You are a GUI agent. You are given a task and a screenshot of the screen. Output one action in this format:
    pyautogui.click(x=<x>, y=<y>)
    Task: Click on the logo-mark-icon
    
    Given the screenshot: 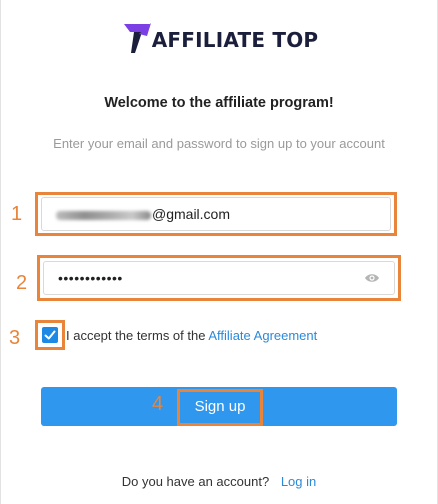 What is the action you would take?
    pyautogui.click(x=137, y=38)
    